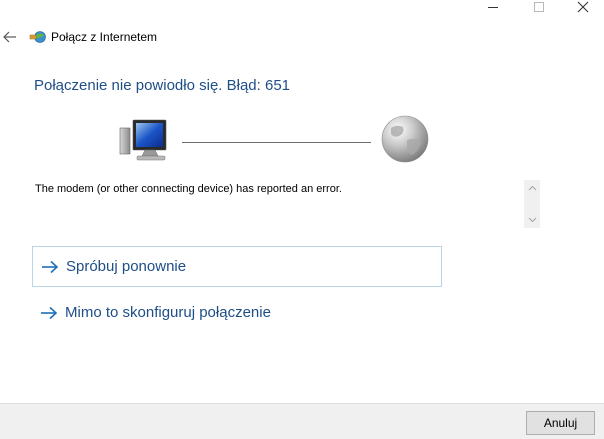  What do you see at coordinates (168, 312) in the screenshot?
I see `setup-anyway-label: Mimo to skonfiguruj połączenie` at bounding box center [168, 312].